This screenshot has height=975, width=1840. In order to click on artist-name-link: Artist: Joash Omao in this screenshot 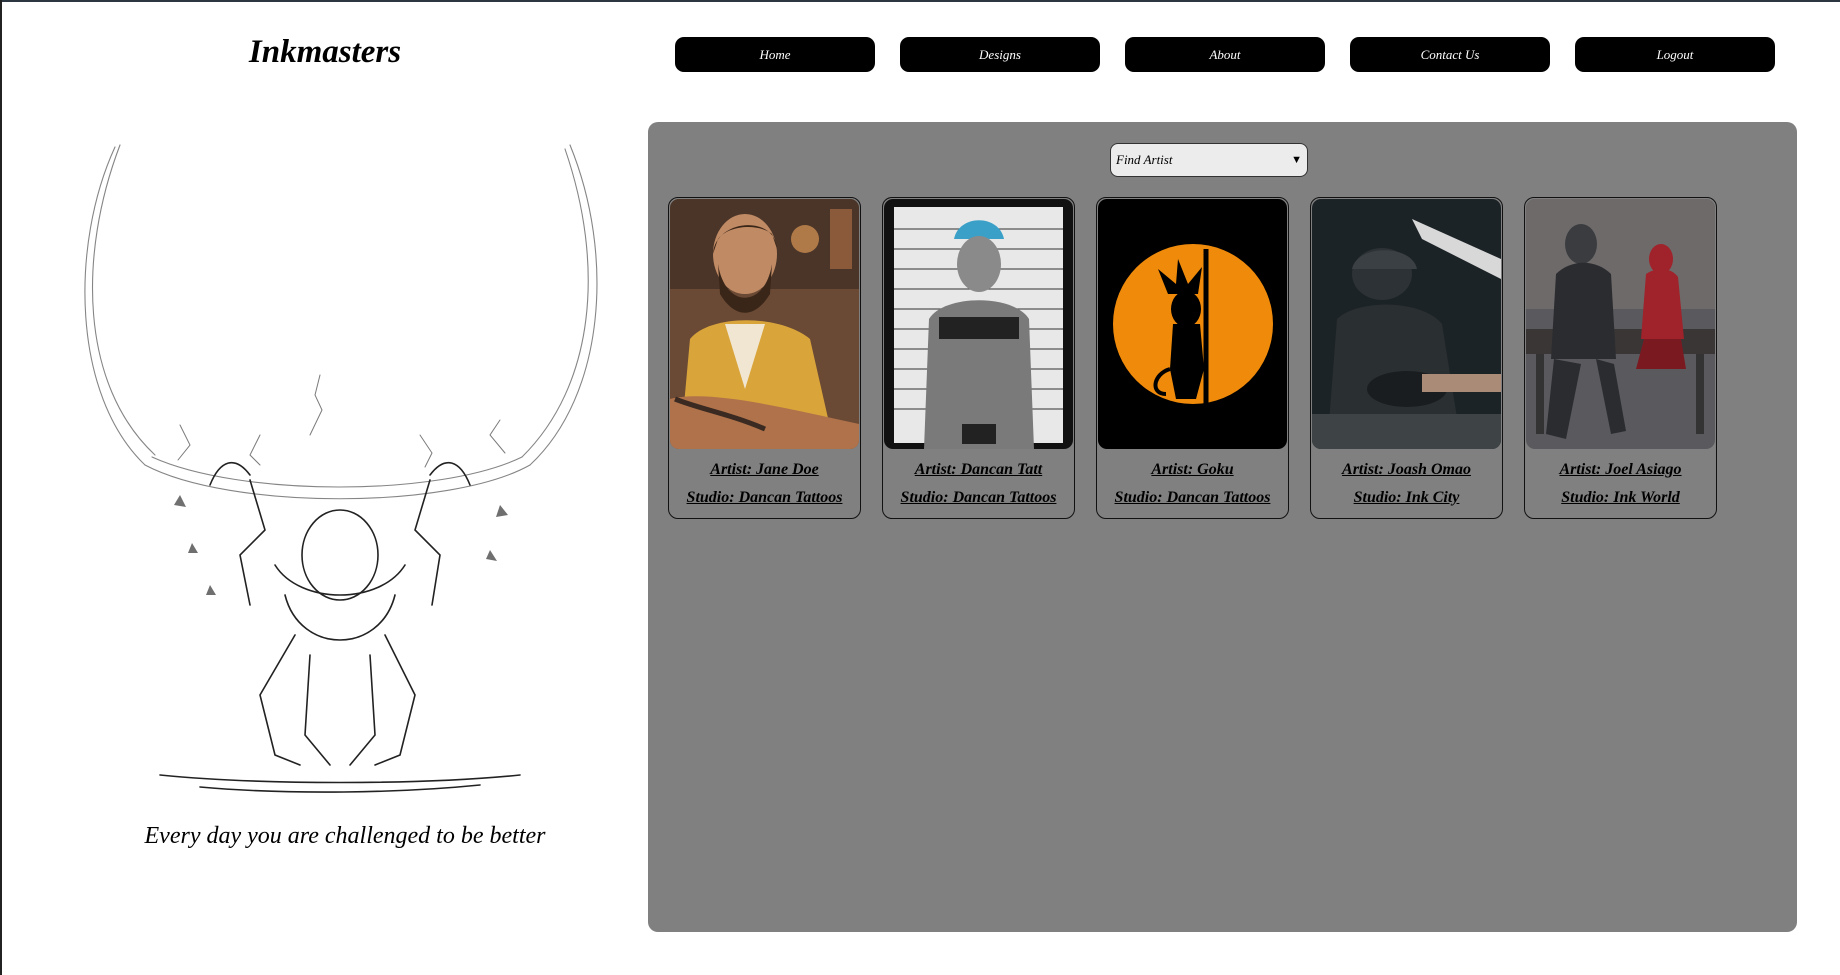, I will do `click(1406, 470)`.